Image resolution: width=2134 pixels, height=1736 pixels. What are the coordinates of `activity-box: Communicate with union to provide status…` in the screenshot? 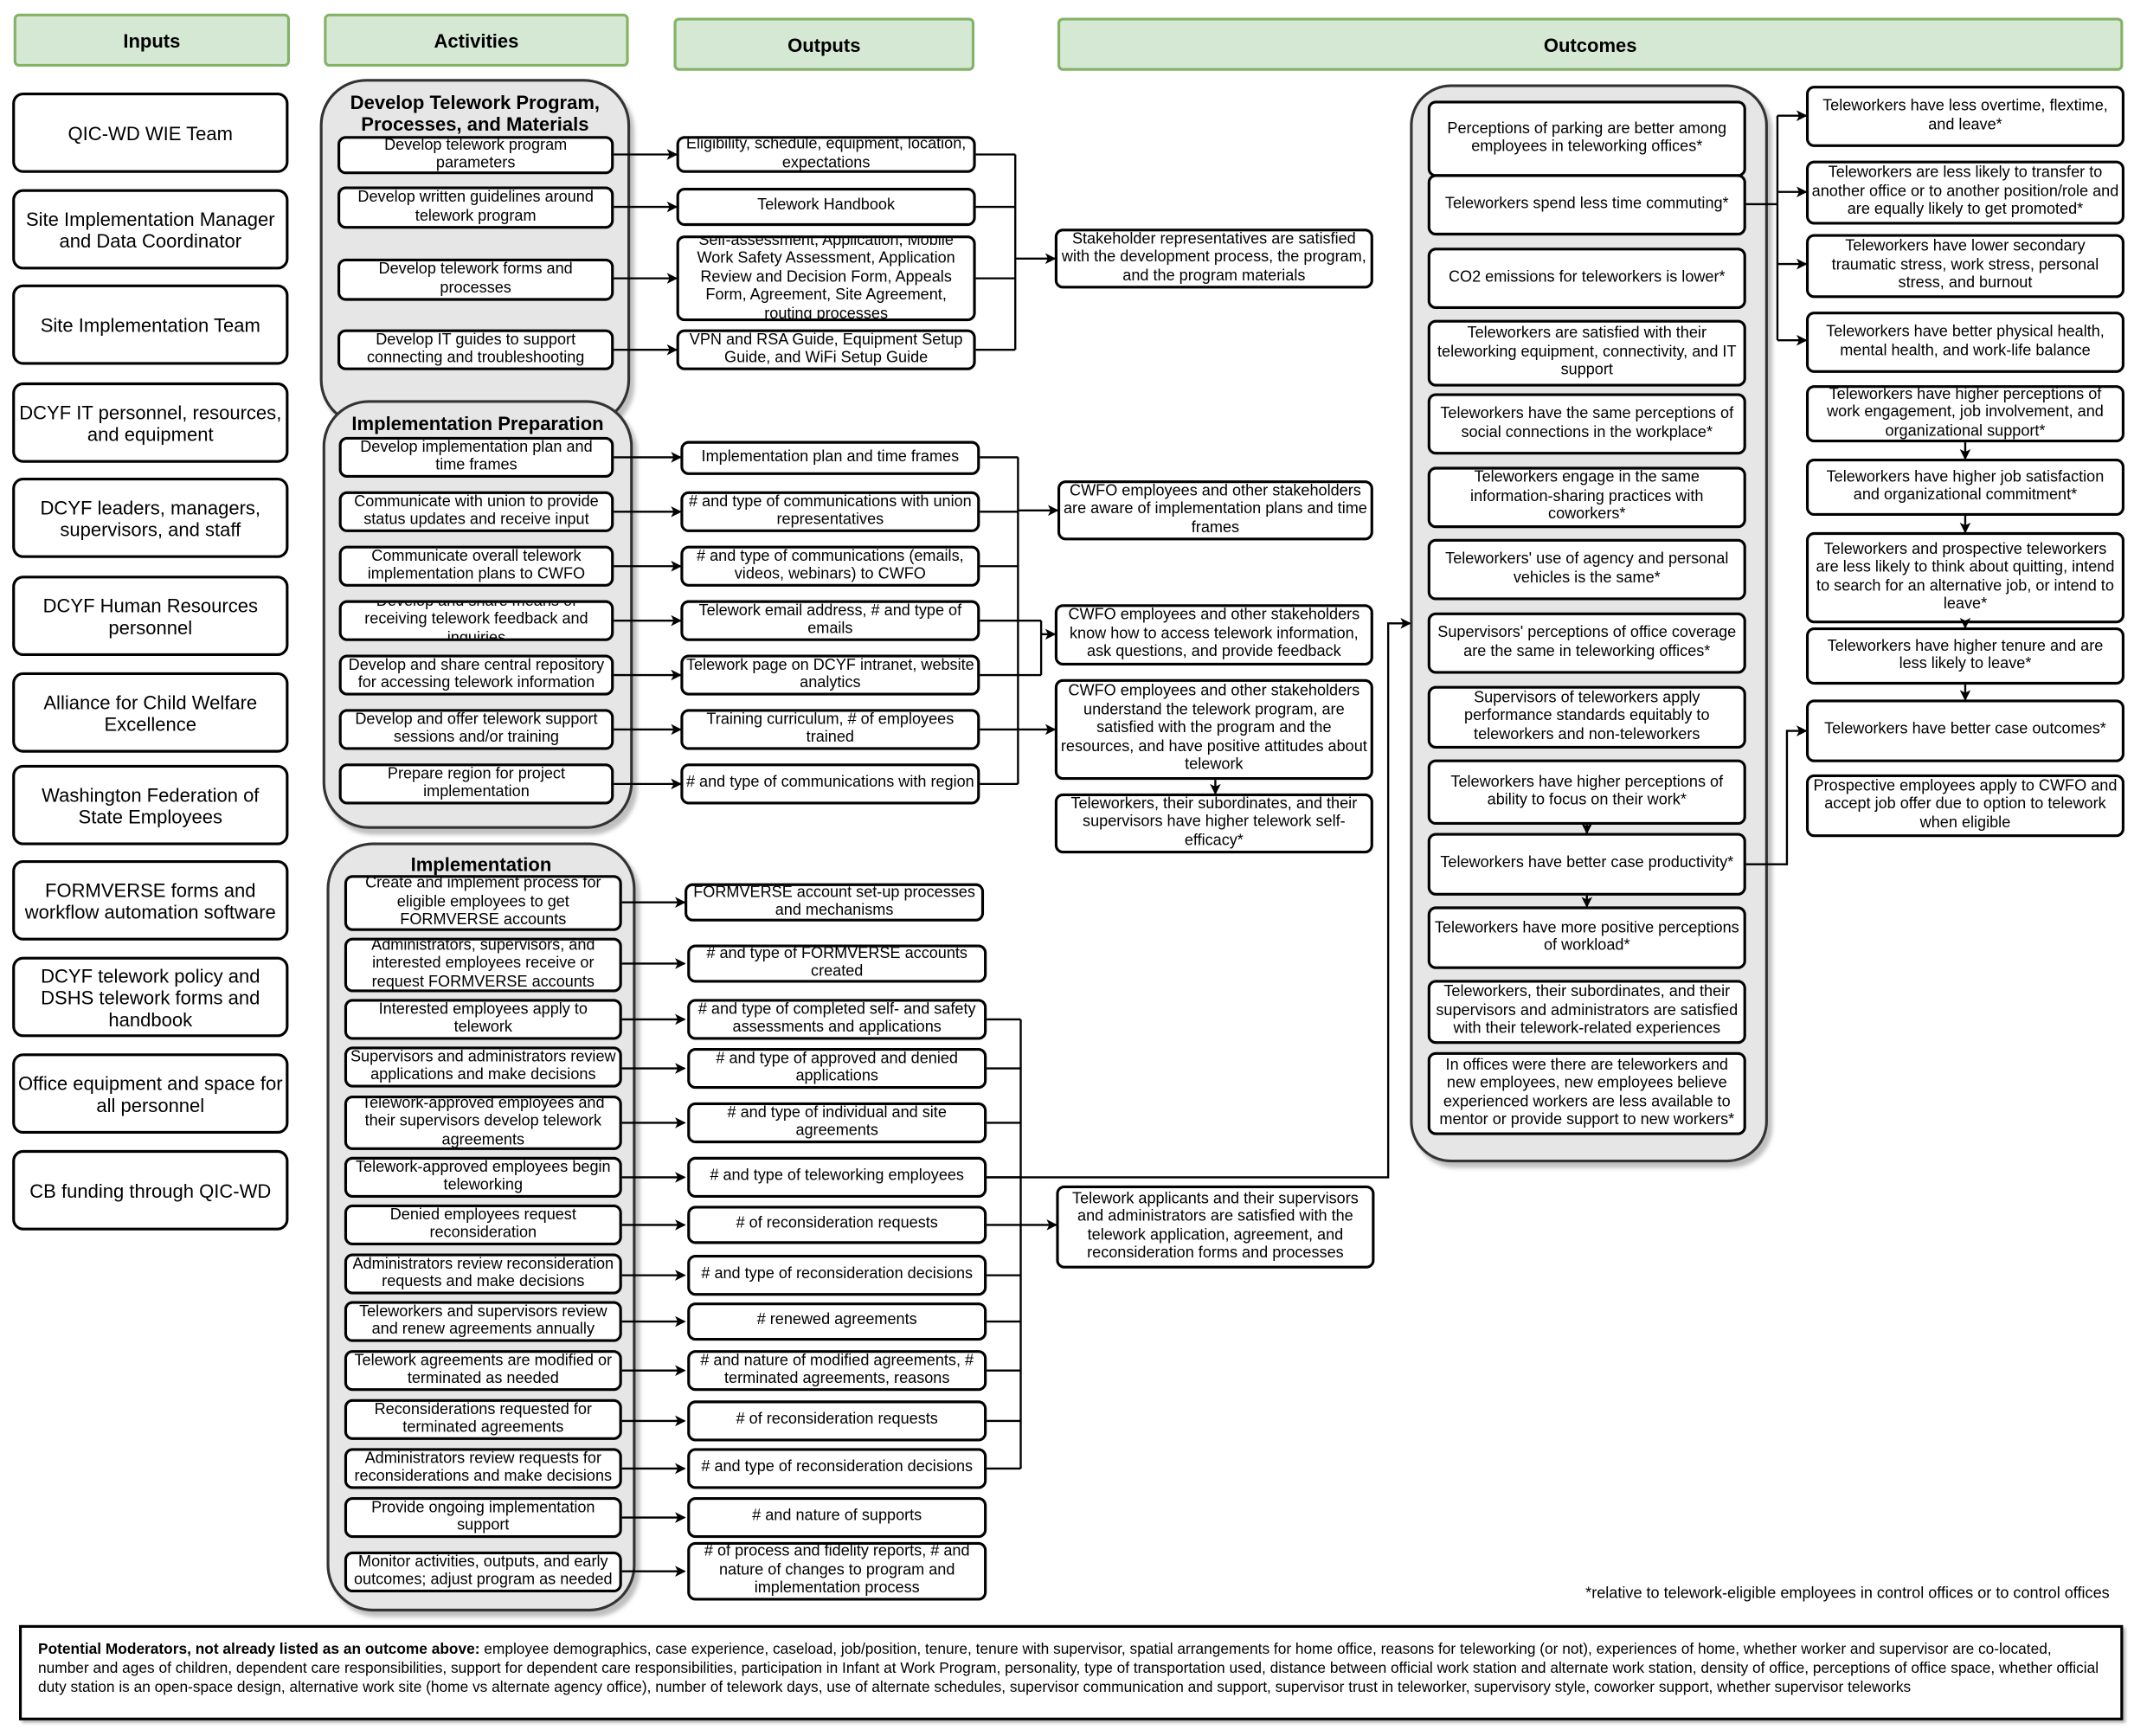 It's located at (476, 511).